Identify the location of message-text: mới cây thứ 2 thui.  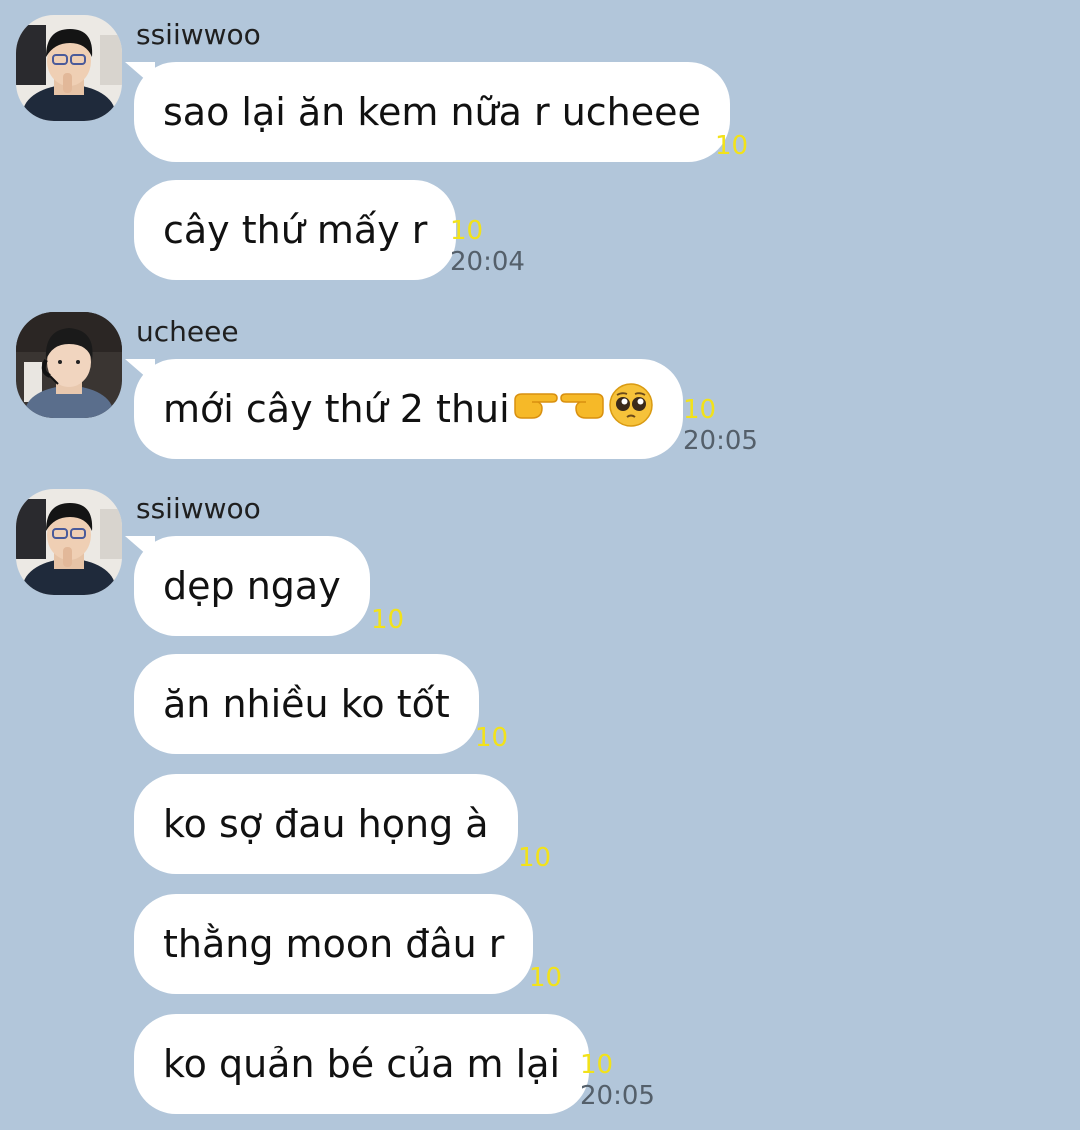
(336, 409).